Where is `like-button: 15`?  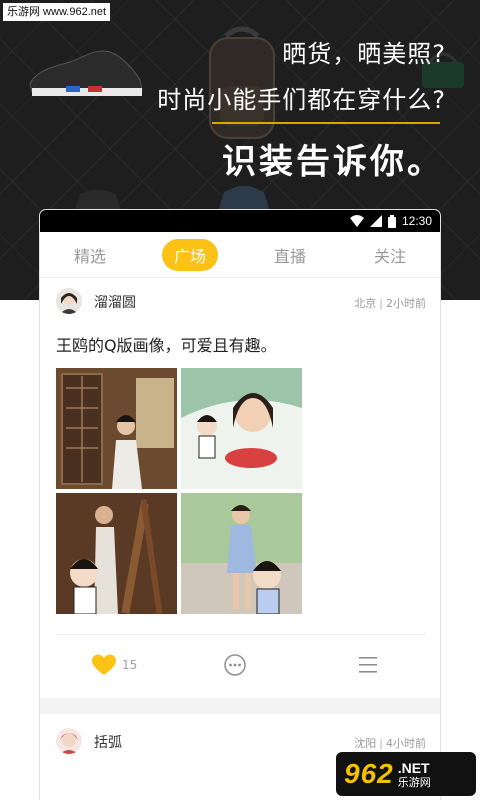 like-button: 15 is located at coordinates (114, 665).